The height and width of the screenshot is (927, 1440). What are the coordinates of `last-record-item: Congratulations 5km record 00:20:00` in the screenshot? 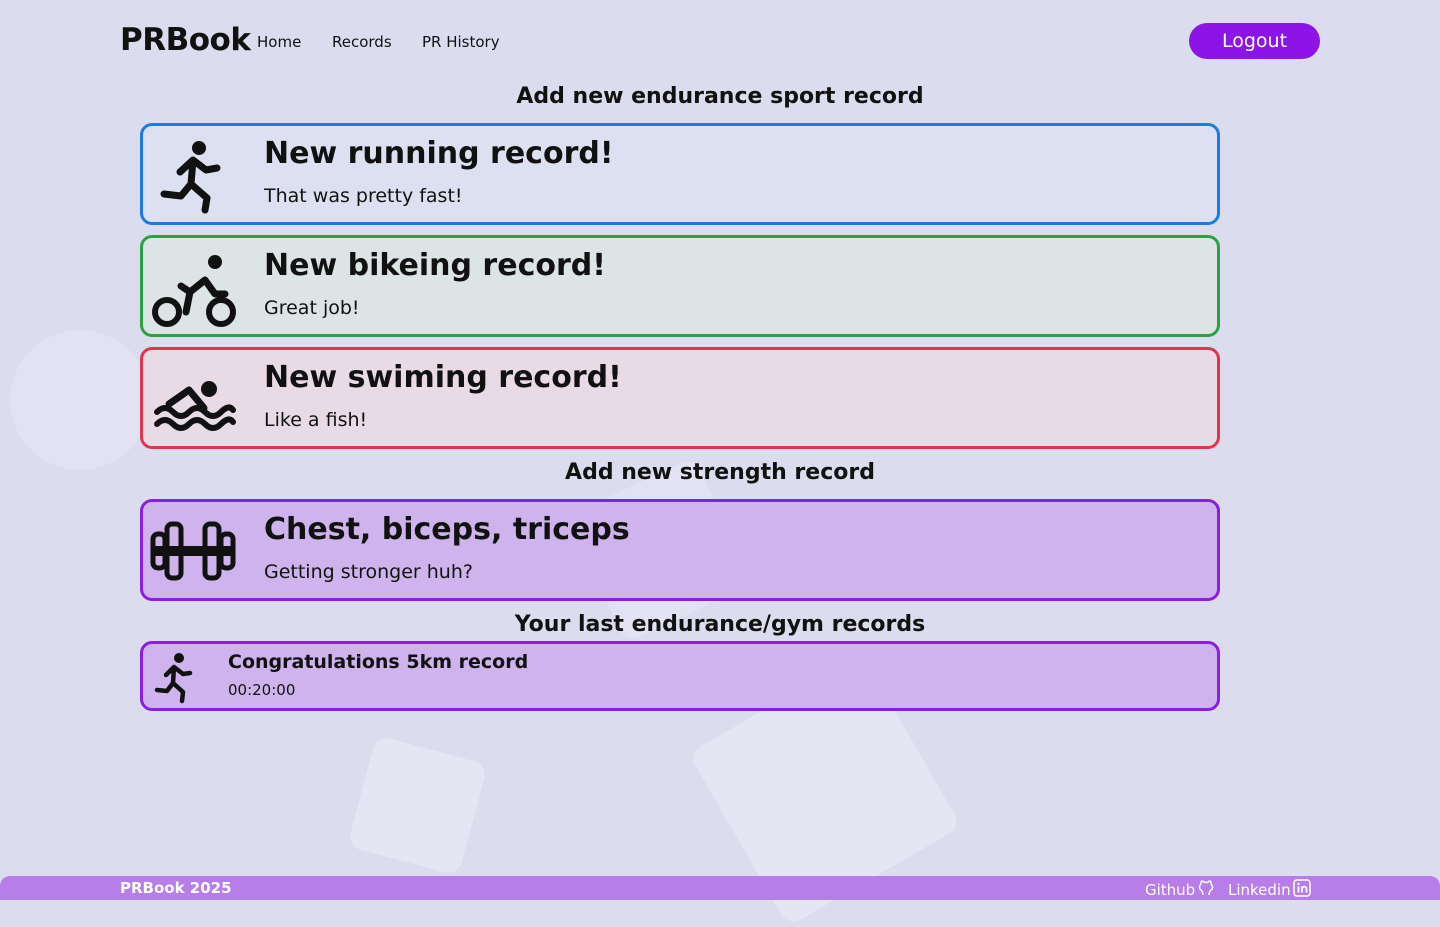 It's located at (680, 676).